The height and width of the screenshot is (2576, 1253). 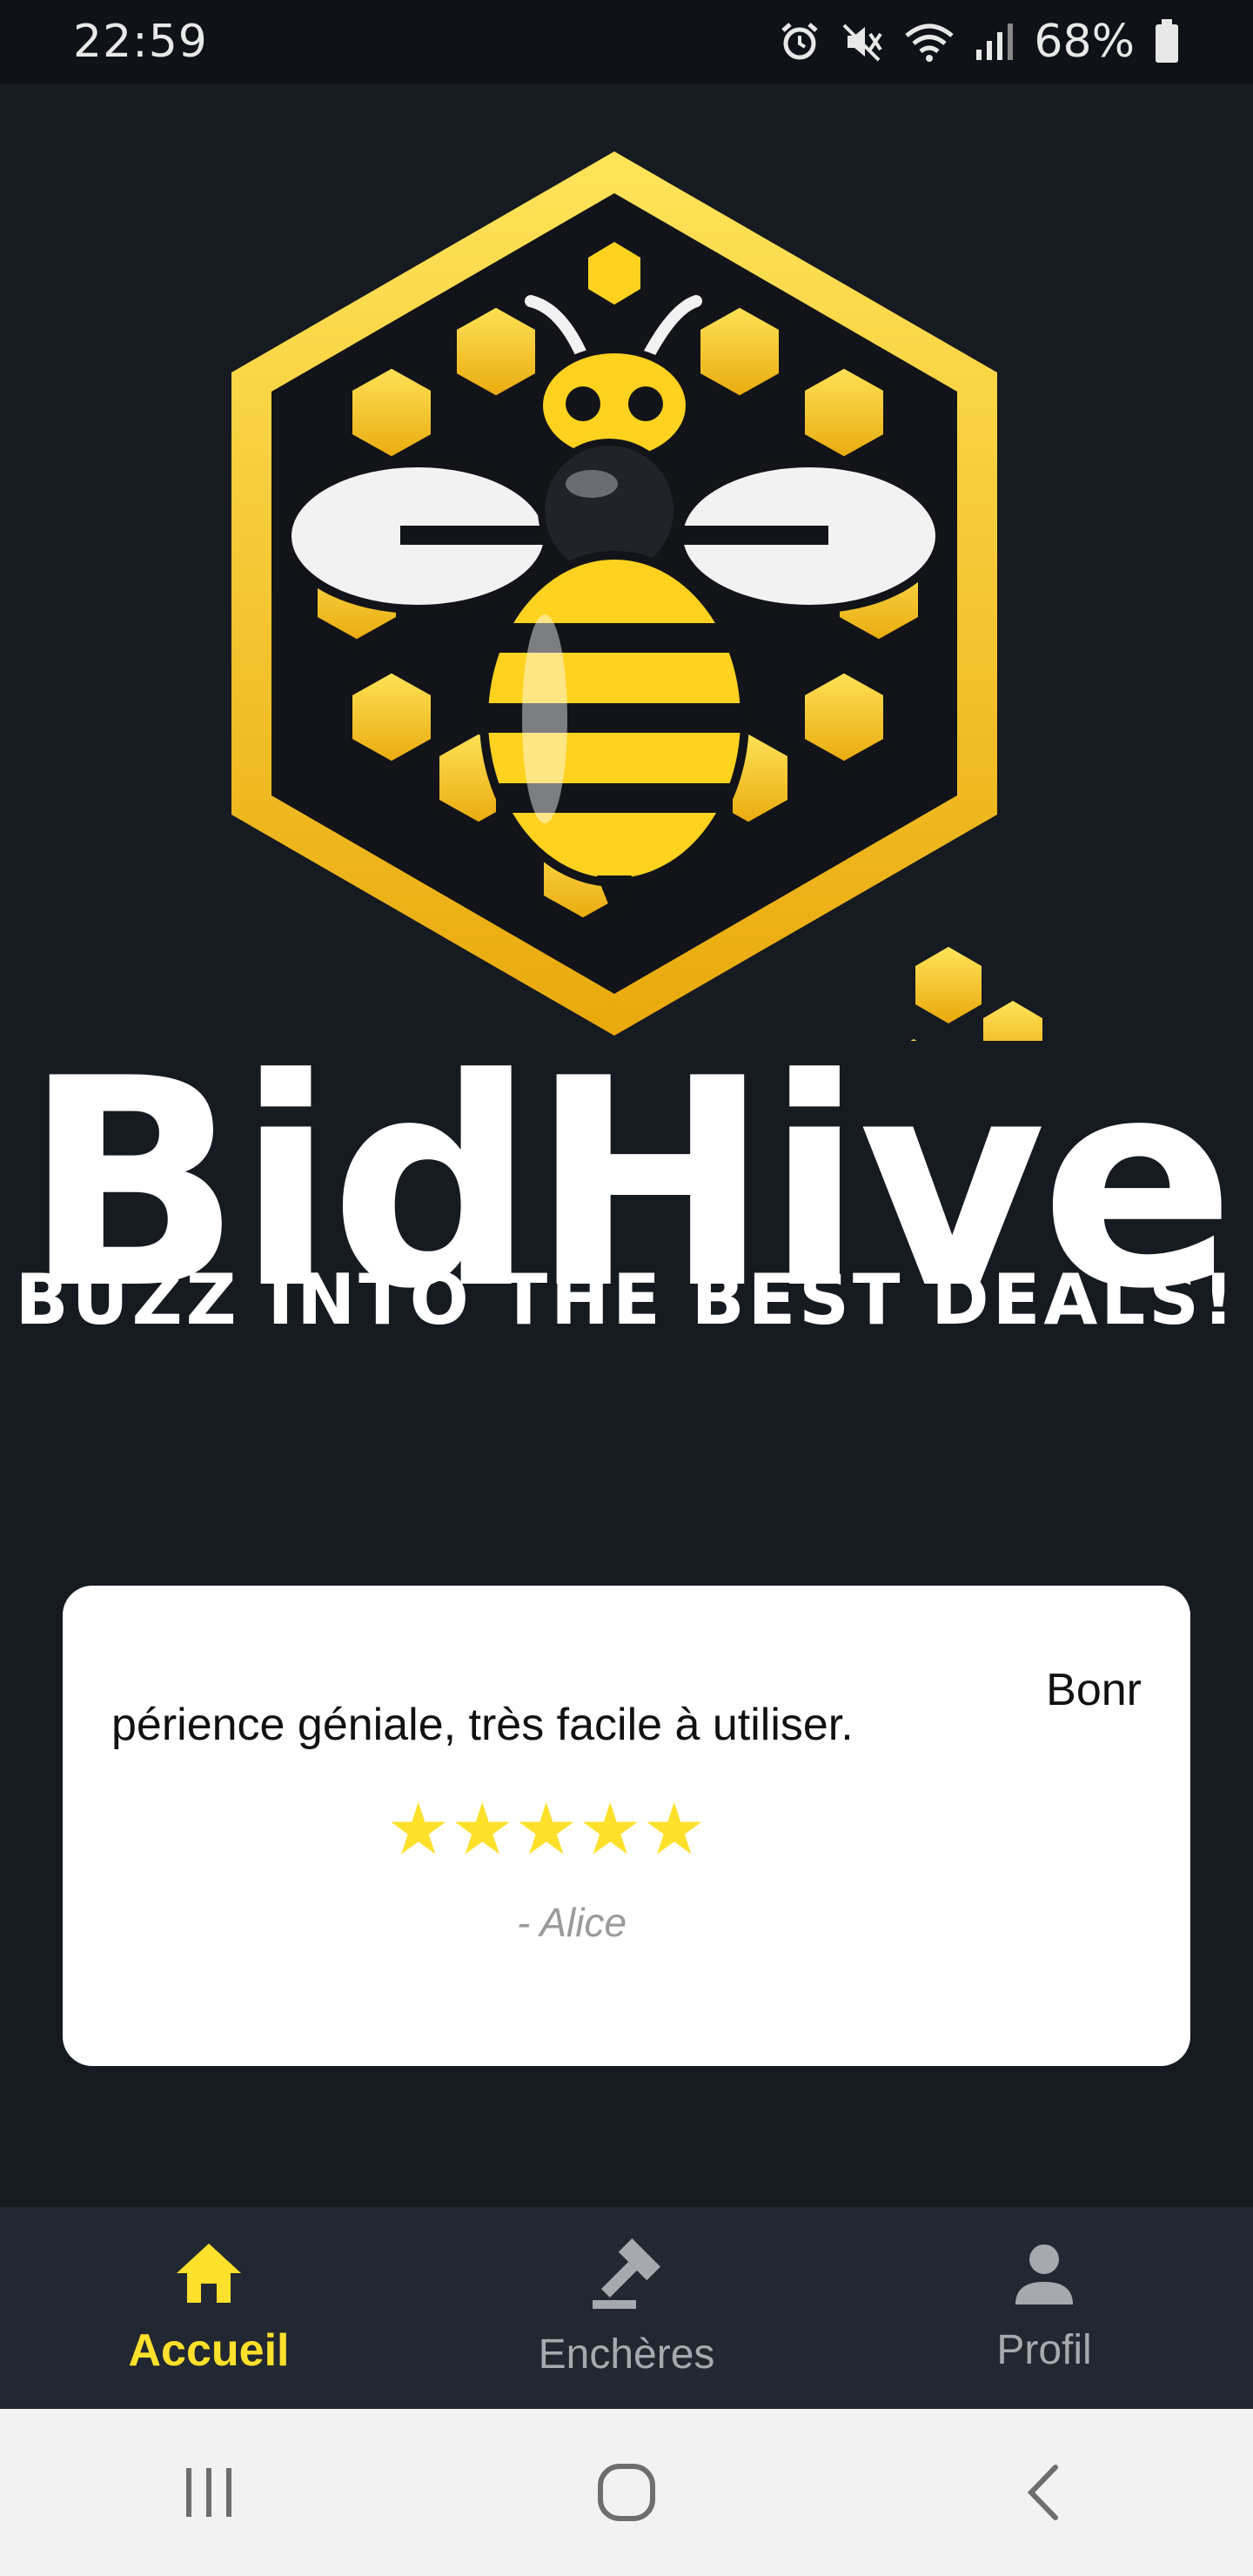 I want to click on bottom-navigation: Accueil Enchères Profil, so click(x=626, y=2308).